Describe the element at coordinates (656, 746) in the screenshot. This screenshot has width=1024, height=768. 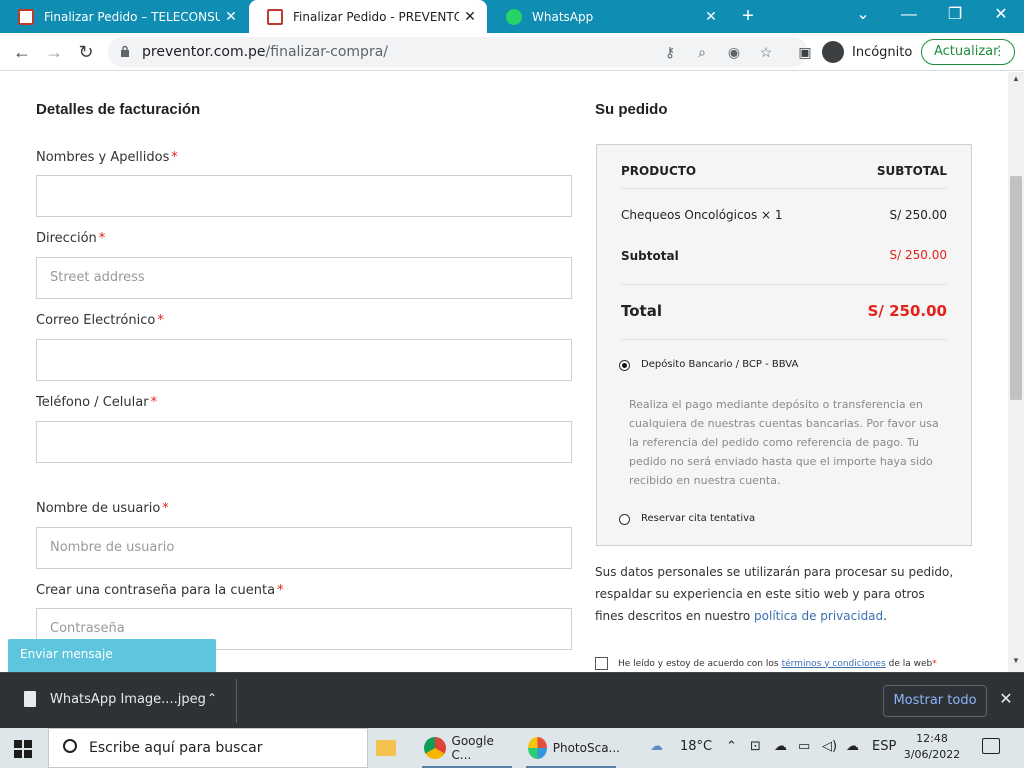
I see `weather-cloud-icon: ☁` at that location.